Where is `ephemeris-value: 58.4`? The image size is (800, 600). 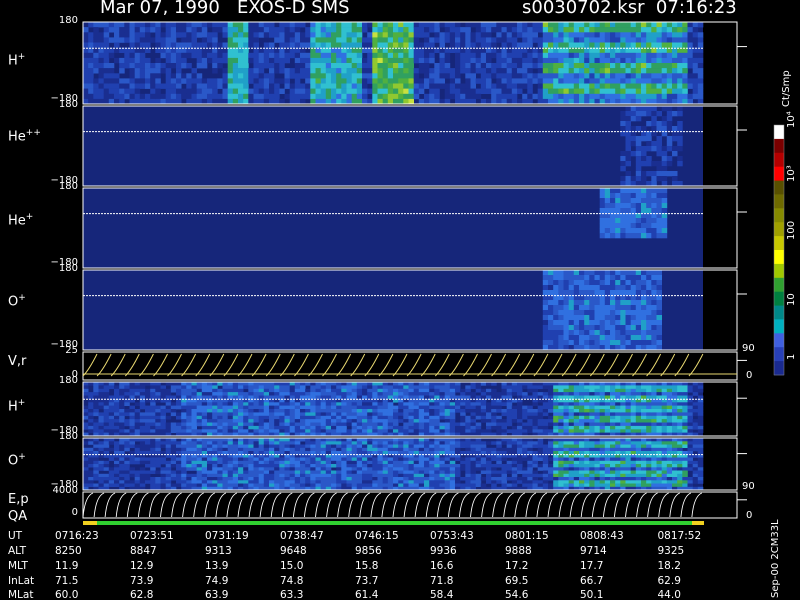
ephemeris-value: 58.4 is located at coordinates (442, 594).